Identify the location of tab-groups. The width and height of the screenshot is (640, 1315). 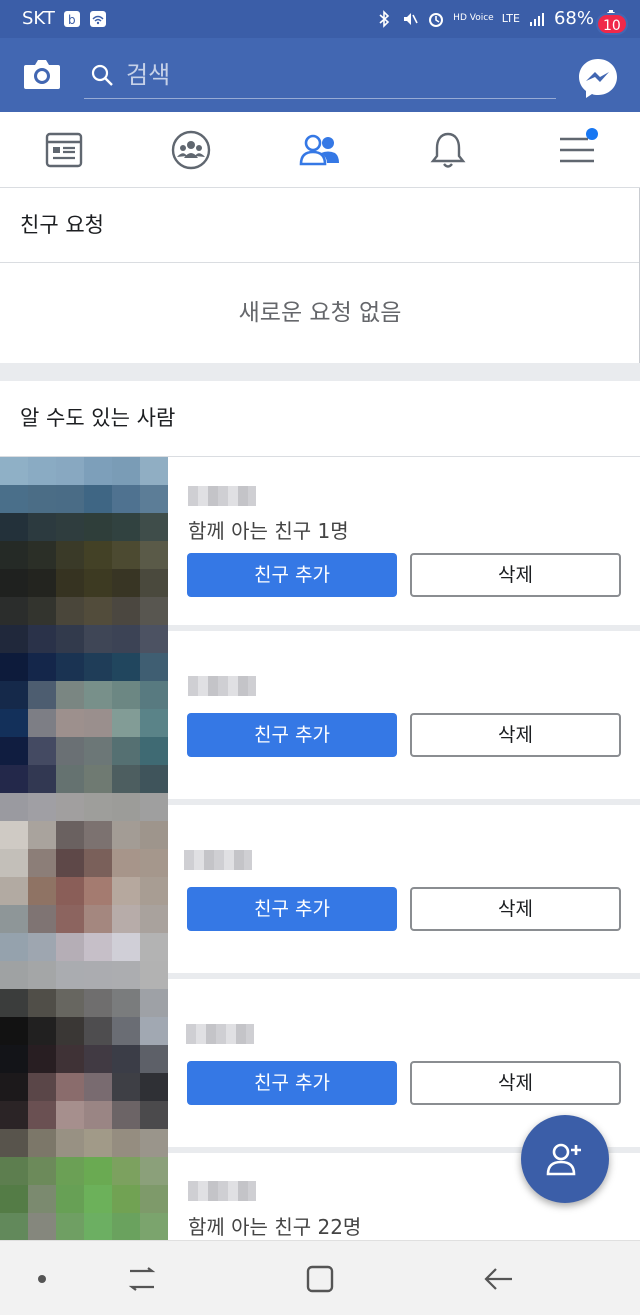
(191, 150).